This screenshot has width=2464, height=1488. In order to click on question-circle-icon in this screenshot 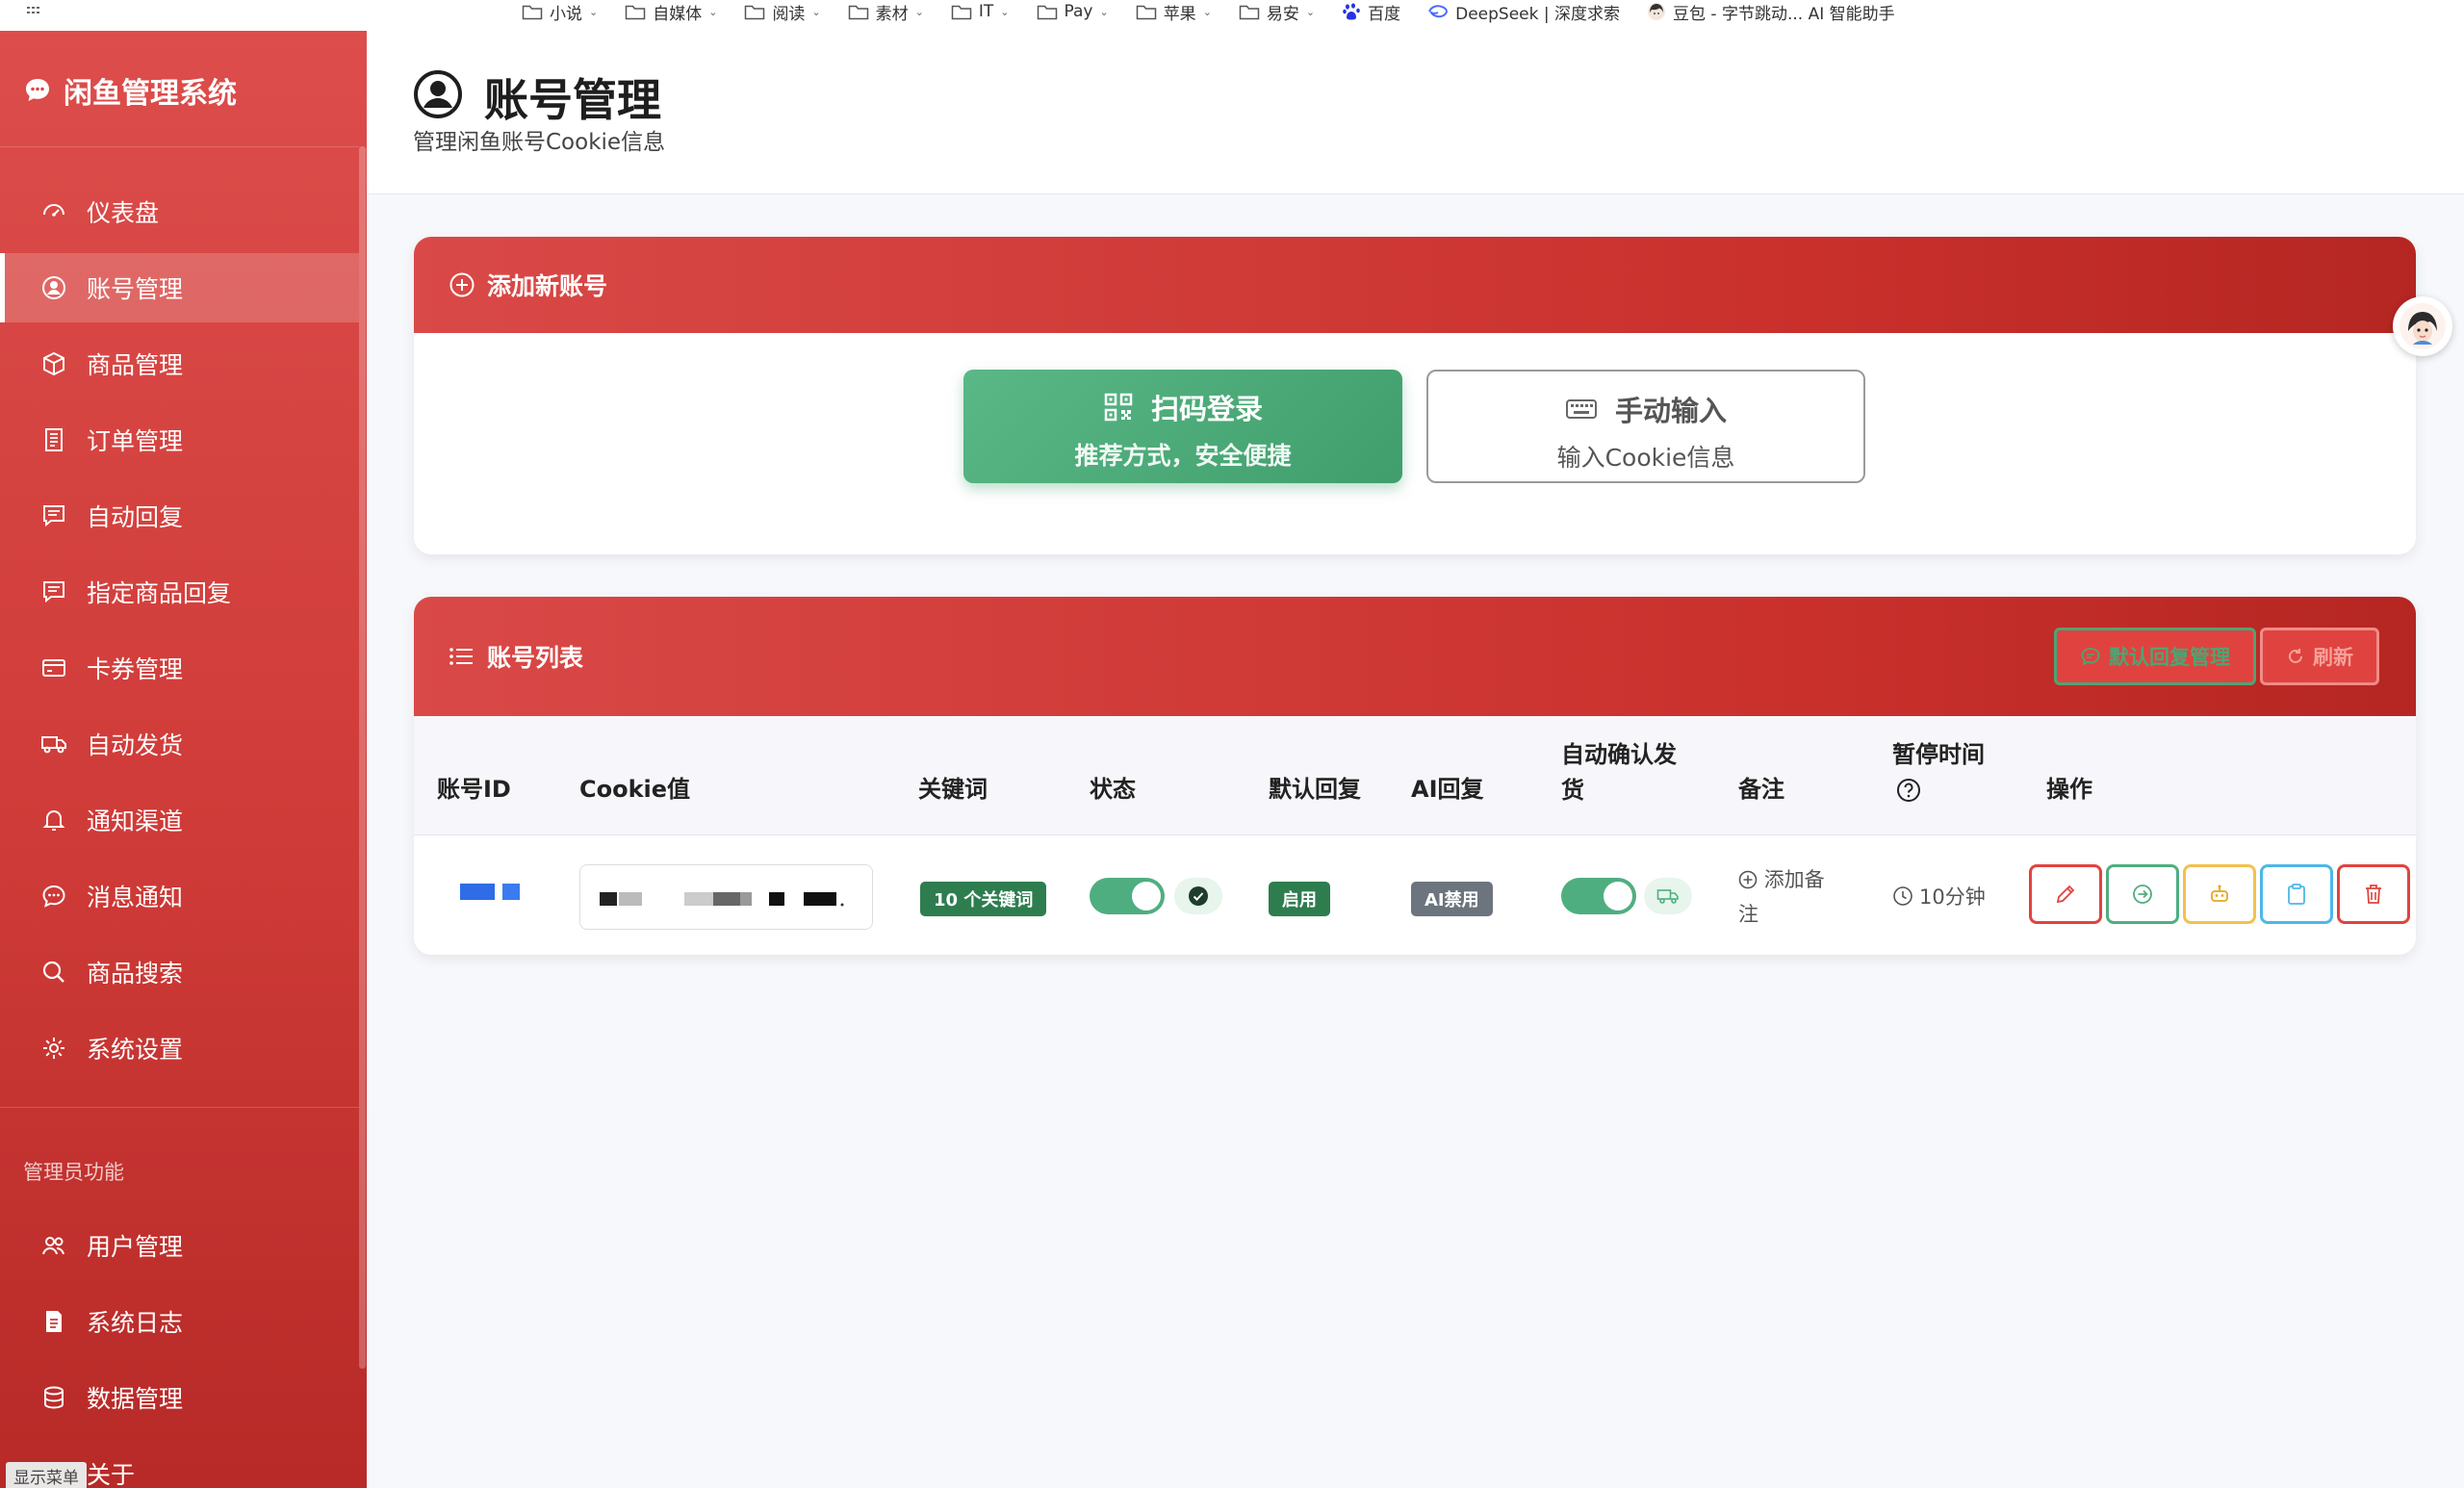, I will do `click(1908, 791)`.